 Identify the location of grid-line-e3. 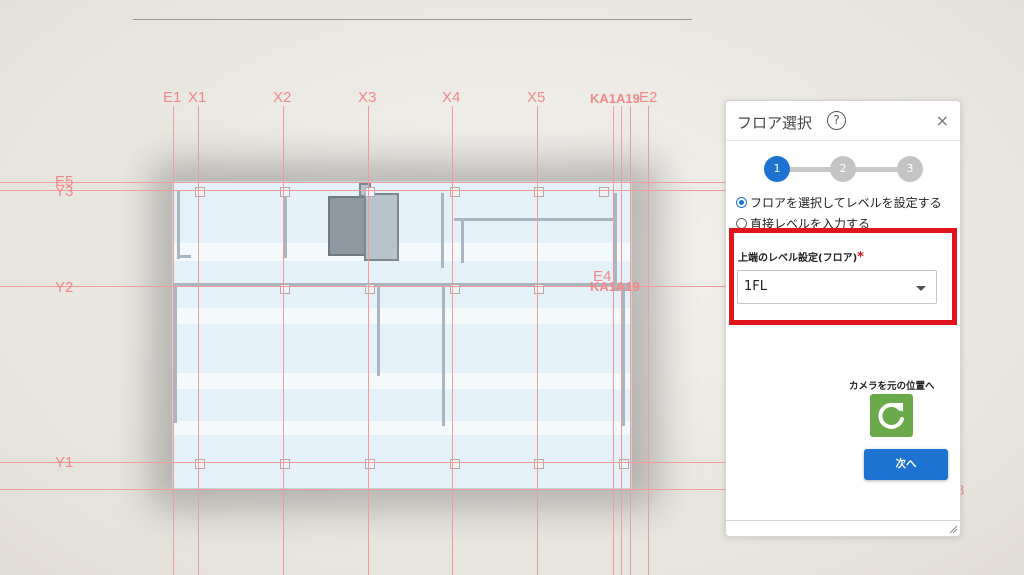
(363, 489).